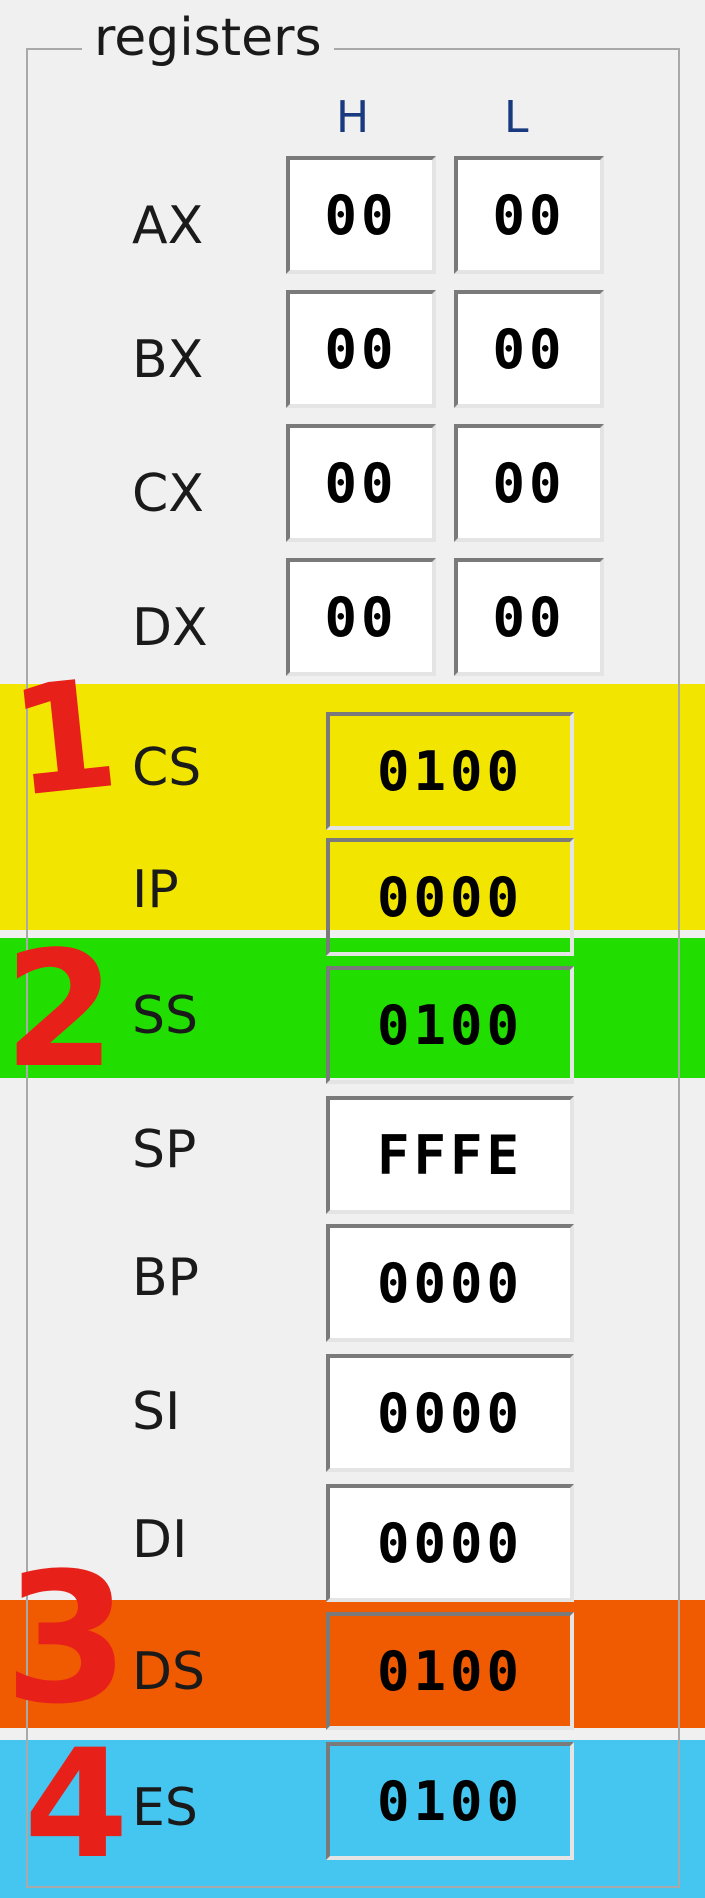  What do you see at coordinates (168, 226) in the screenshot?
I see `register-label-ax: AX` at bounding box center [168, 226].